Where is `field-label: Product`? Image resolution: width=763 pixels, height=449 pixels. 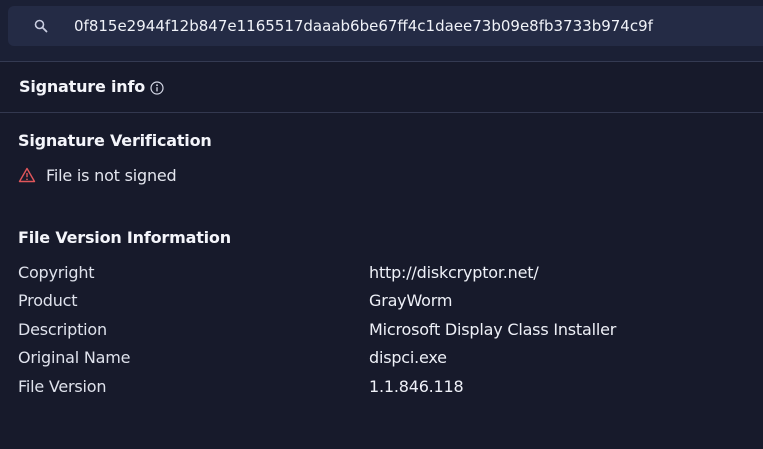
field-label: Product is located at coordinates (48, 300).